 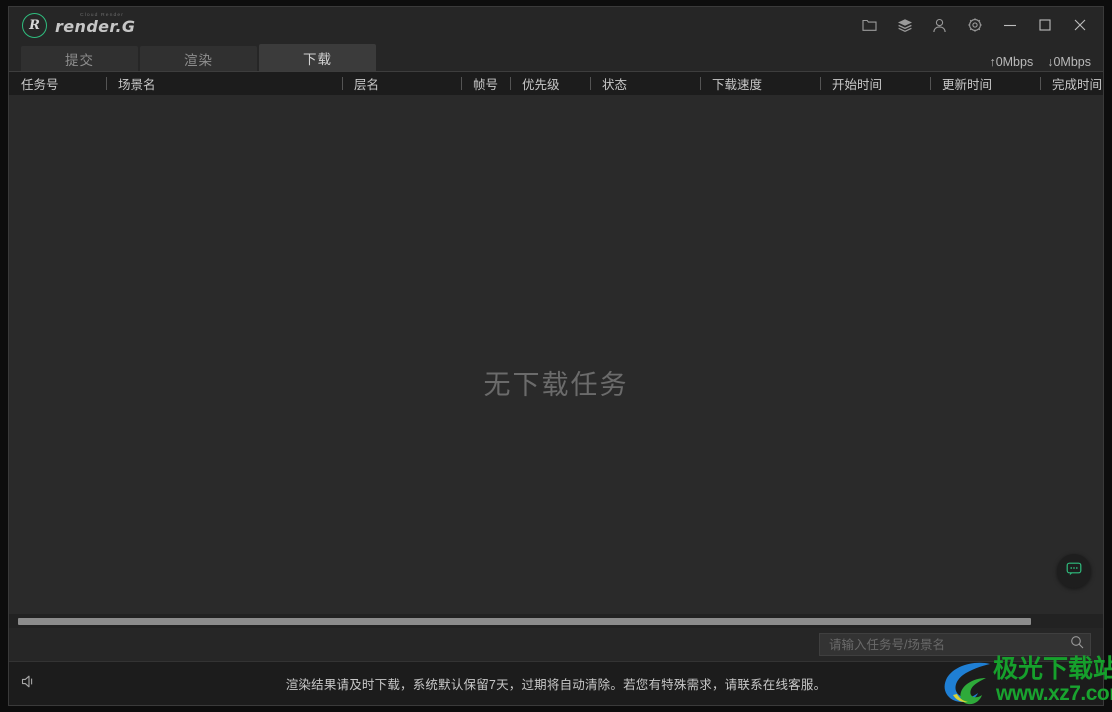 I want to click on logo-brand-name: render.G, so click(x=95, y=26).